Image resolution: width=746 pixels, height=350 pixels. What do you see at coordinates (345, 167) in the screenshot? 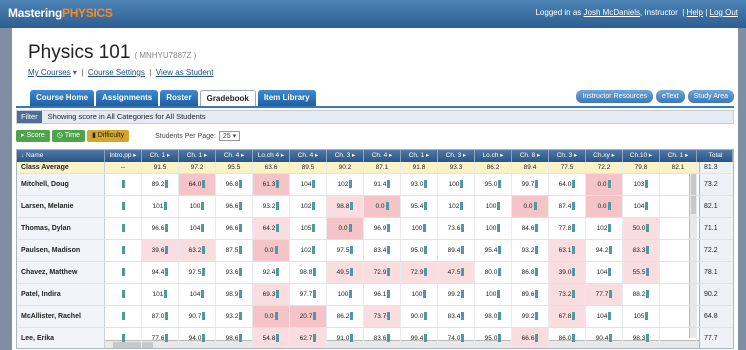
I see `score-cell: 90.2` at bounding box center [345, 167].